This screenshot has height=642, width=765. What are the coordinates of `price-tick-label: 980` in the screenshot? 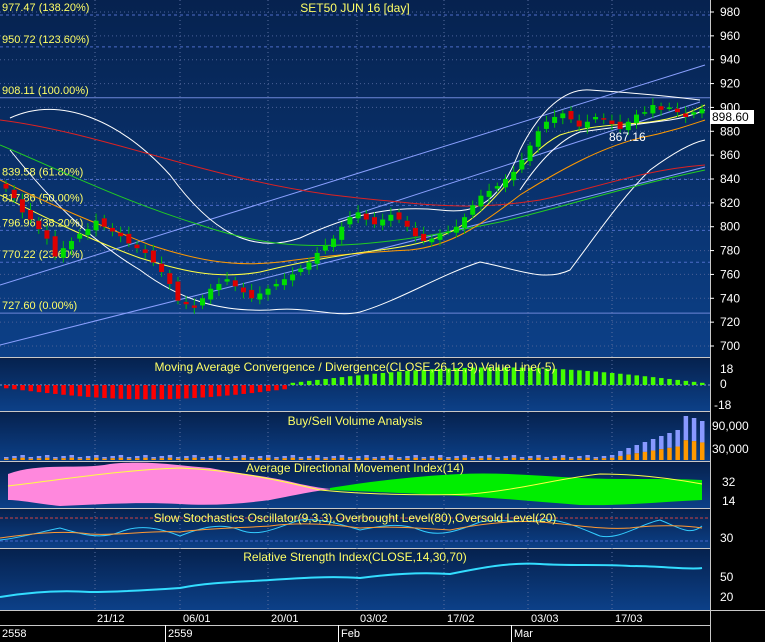 It's located at (730, 12).